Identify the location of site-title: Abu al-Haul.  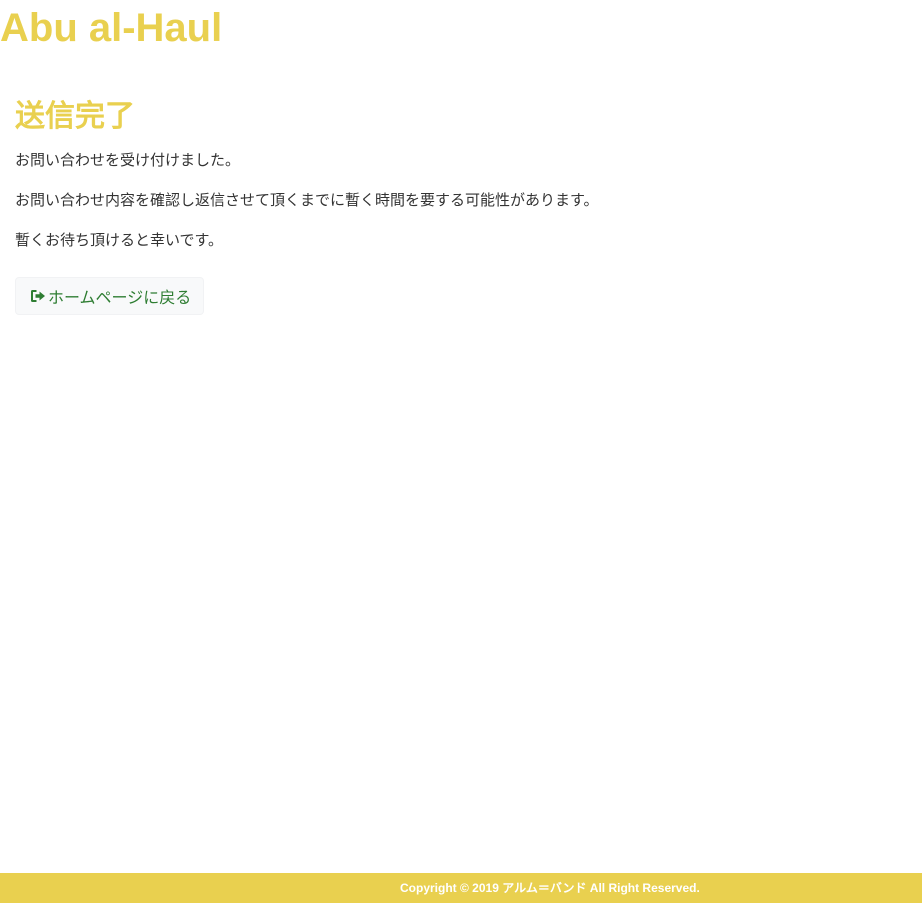
(111, 28).